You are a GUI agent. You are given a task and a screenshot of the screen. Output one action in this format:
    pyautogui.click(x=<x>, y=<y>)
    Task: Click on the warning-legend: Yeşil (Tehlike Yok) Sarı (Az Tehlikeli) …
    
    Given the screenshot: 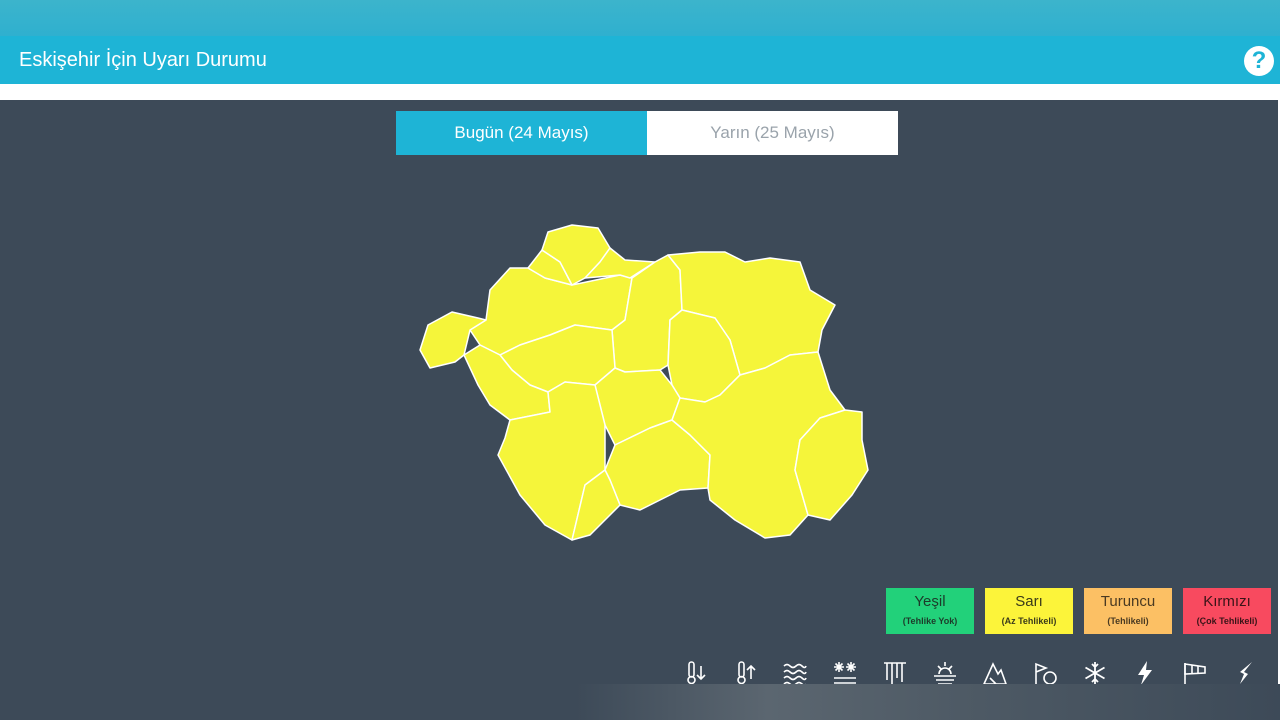 What is the action you would take?
    pyautogui.click(x=1078, y=611)
    